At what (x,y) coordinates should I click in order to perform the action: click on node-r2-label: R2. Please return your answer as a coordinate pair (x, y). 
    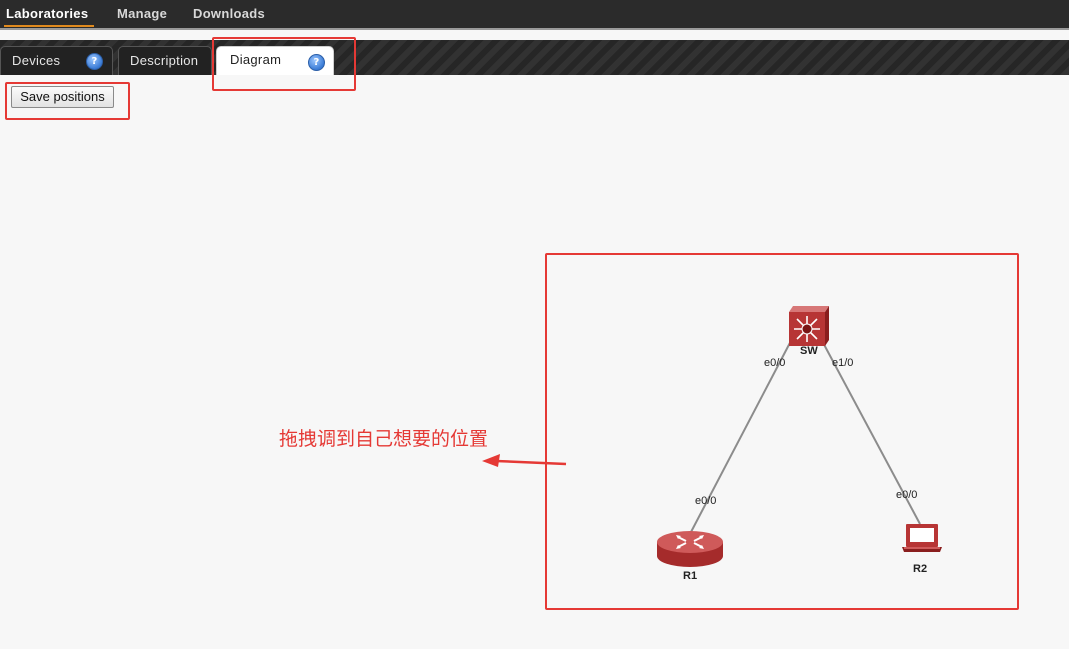
    Looking at the image, I should click on (920, 569).